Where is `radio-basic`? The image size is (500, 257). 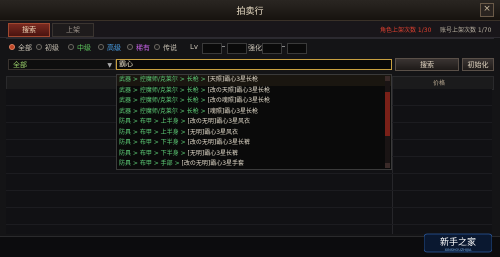 radio-basic is located at coordinates (39, 47).